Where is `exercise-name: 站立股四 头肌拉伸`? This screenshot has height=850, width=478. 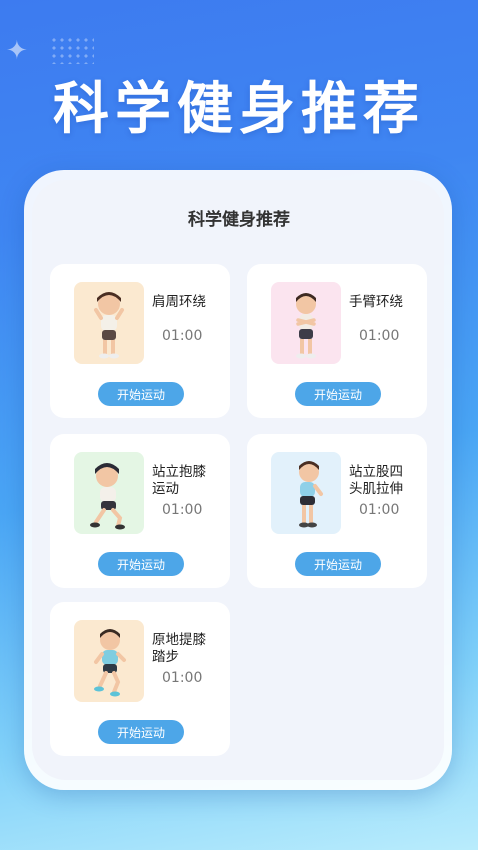
exercise-name: 站立股四 头肌拉伸 is located at coordinates (376, 480).